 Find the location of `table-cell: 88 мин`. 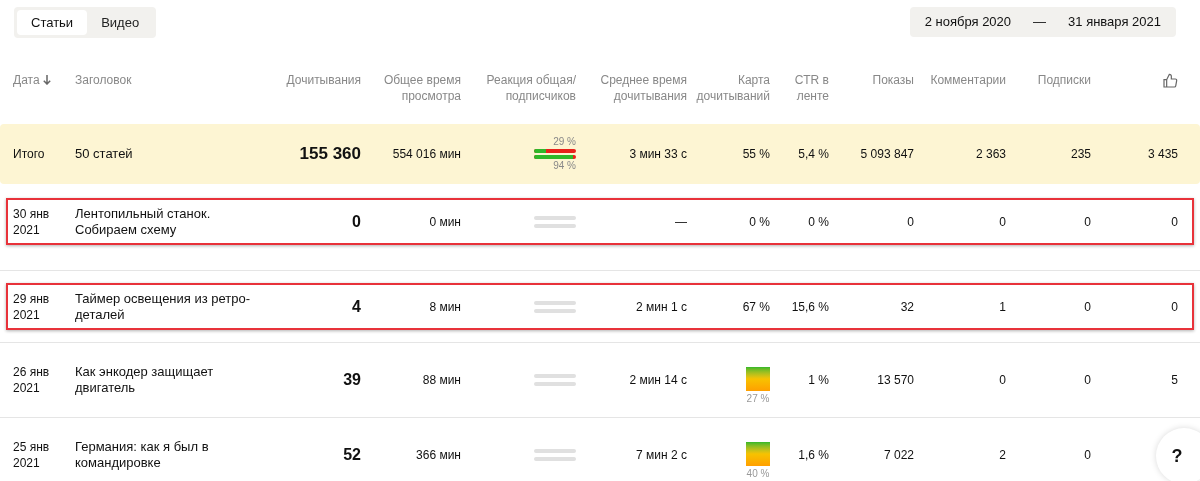

table-cell: 88 мин is located at coordinates (441, 380).